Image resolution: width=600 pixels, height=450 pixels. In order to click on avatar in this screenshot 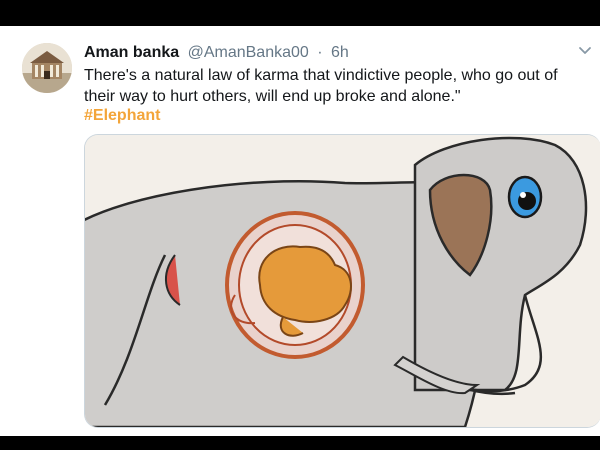, I will do `click(47, 68)`.